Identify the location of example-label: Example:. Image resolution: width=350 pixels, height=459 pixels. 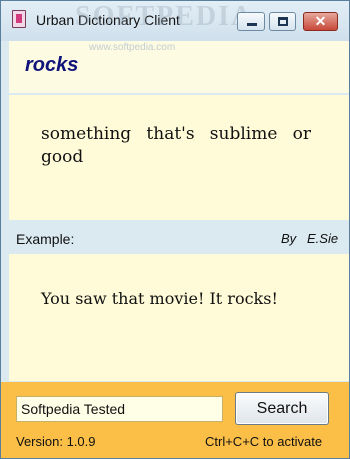
(45, 239).